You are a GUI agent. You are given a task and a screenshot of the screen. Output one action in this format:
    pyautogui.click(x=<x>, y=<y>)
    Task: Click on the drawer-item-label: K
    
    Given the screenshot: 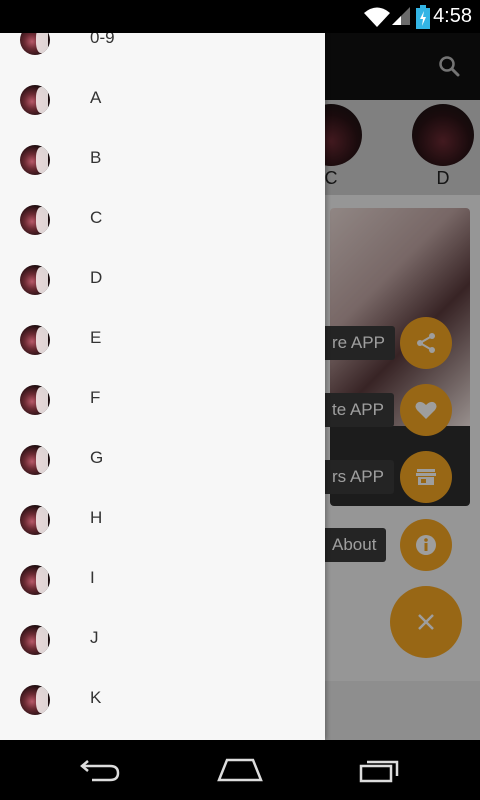 What is the action you would take?
    pyautogui.click(x=96, y=697)
    